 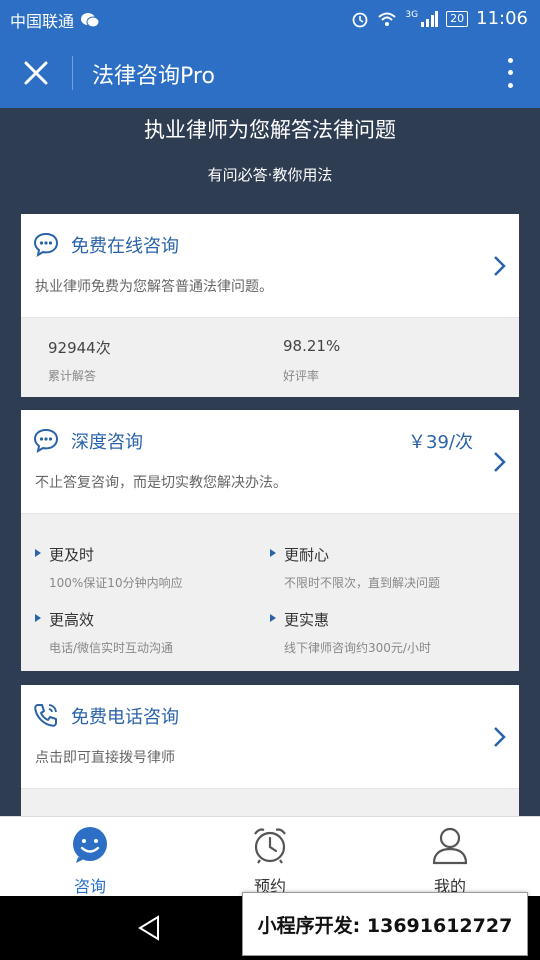 I want to click on network-type-label: 3G, so click(x=412, y=14).